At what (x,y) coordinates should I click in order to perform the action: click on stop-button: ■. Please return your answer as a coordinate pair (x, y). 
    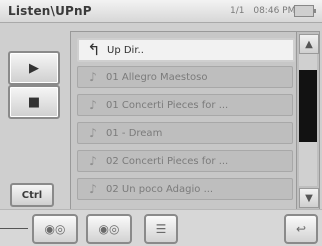
    Looking at the image, I should click on (34, 102).